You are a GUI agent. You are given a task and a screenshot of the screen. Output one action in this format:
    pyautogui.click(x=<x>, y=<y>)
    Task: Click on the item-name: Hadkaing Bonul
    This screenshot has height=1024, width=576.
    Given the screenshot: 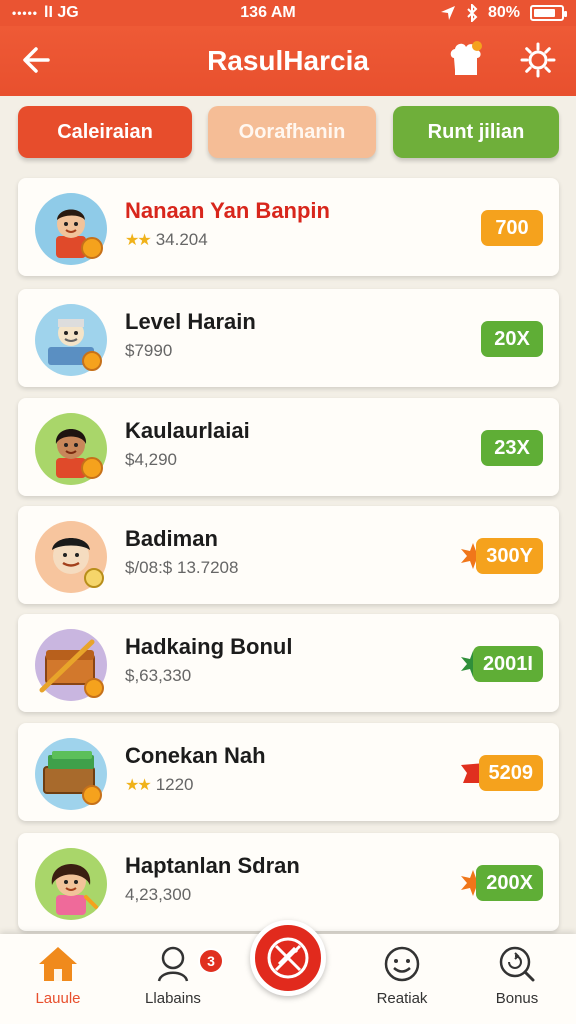 What is the action you would take?
    pyautogui.click(x=209, y=646)
    